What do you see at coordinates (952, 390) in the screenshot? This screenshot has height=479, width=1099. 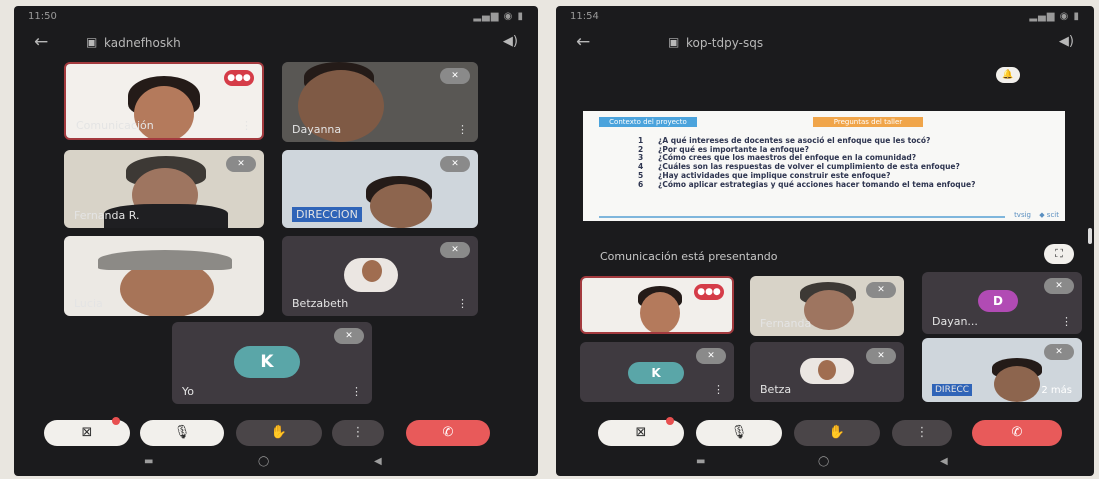 I see `participant-name: DIRECC` at bounding box center [952, 390].